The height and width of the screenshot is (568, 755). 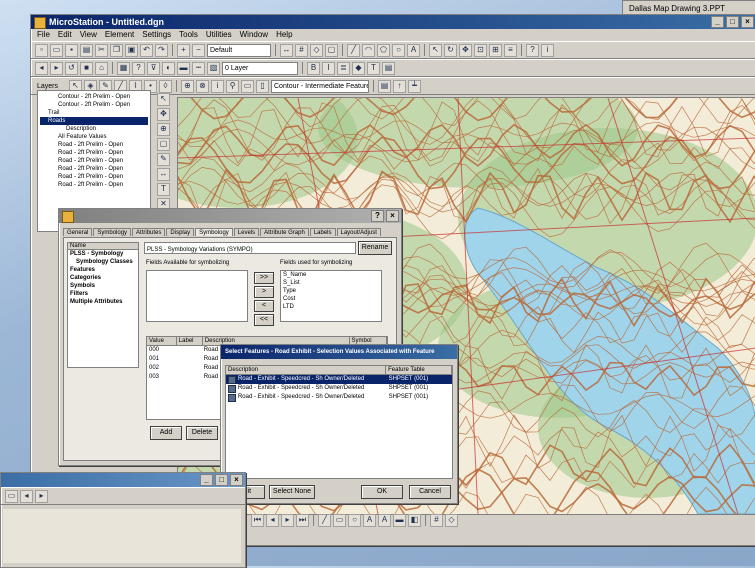 What do you see at coordinates (284, 35) in the screenshot?
I see `menu-help: Help` at bounding box center [284, 35].